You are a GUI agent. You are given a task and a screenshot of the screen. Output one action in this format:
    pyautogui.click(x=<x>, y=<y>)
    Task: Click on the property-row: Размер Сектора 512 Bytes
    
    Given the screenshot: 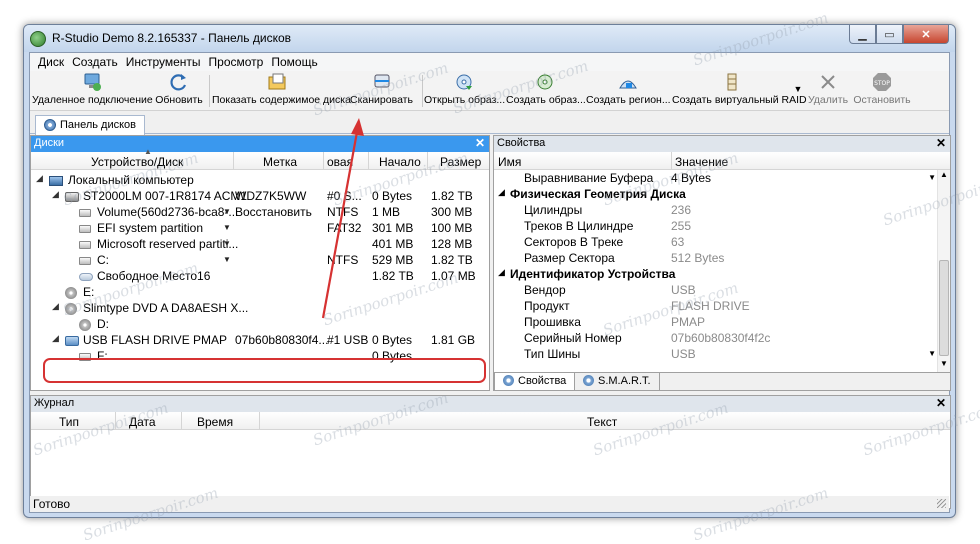 What is the action you would take?
    pyautogui.click(x=715, y=258)
    